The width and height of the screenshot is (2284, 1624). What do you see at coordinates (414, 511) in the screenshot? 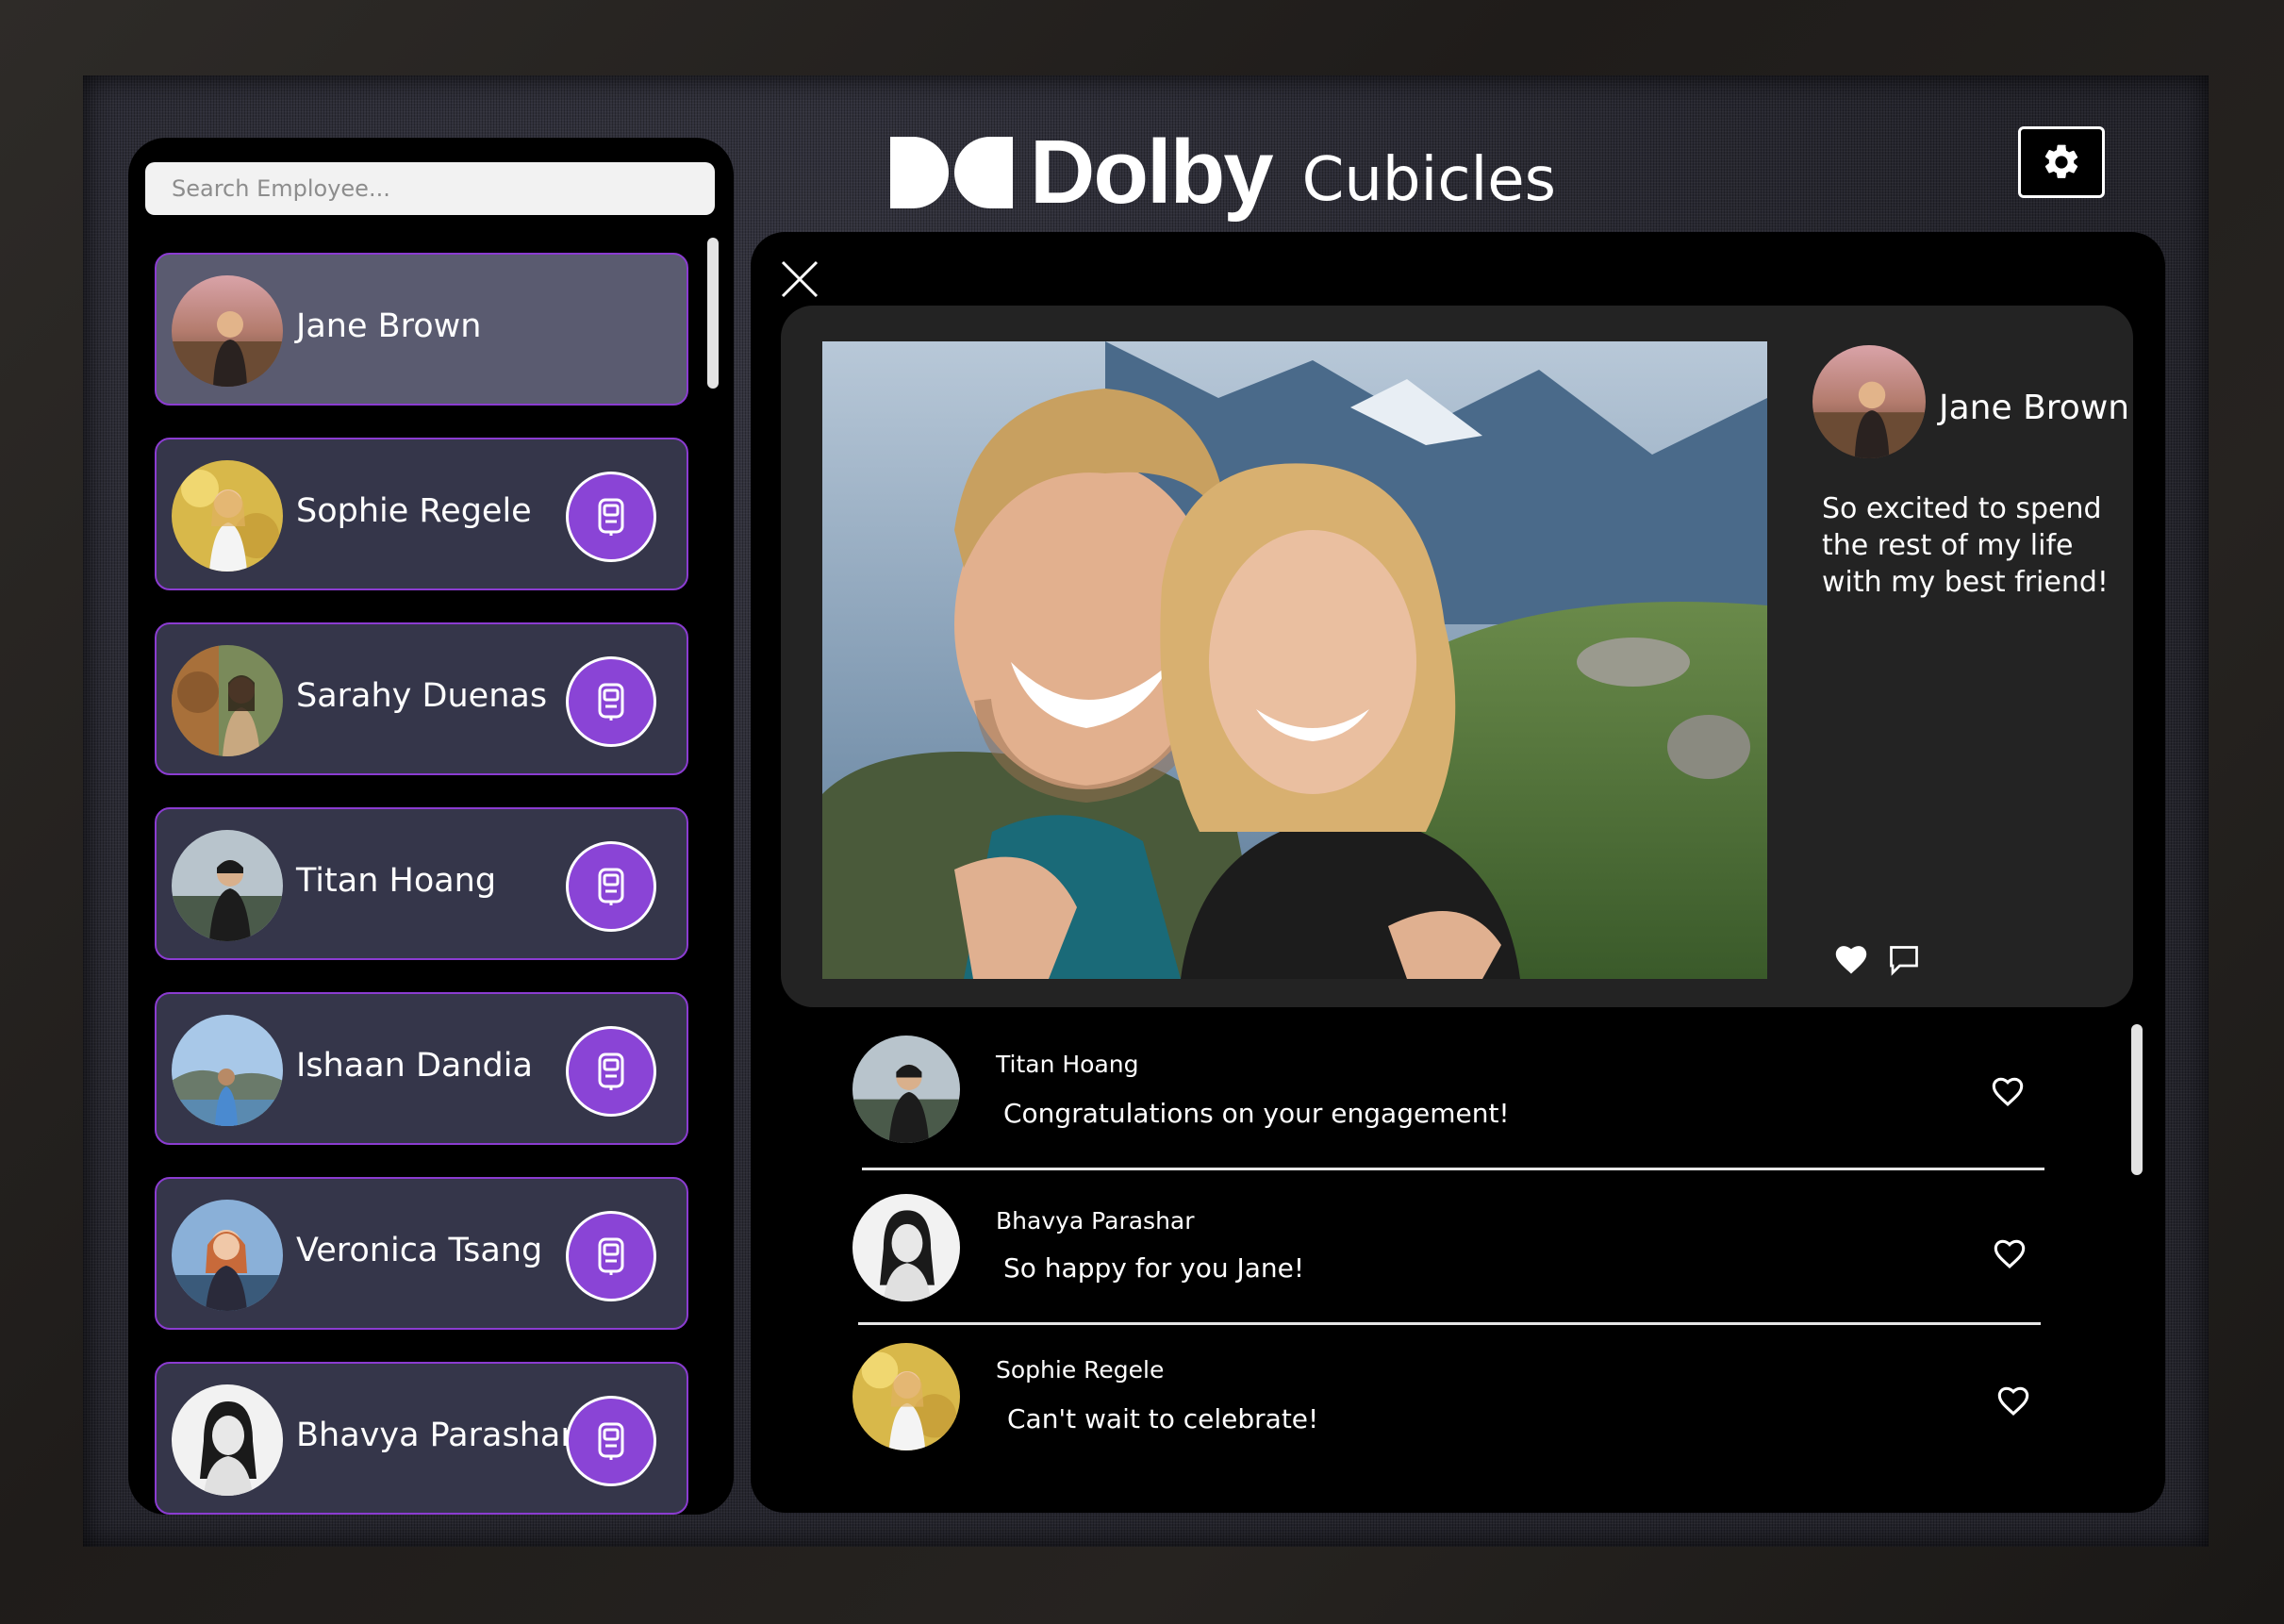
I see `employee-name: Sophie Regele` at bounding box center [414, 511].